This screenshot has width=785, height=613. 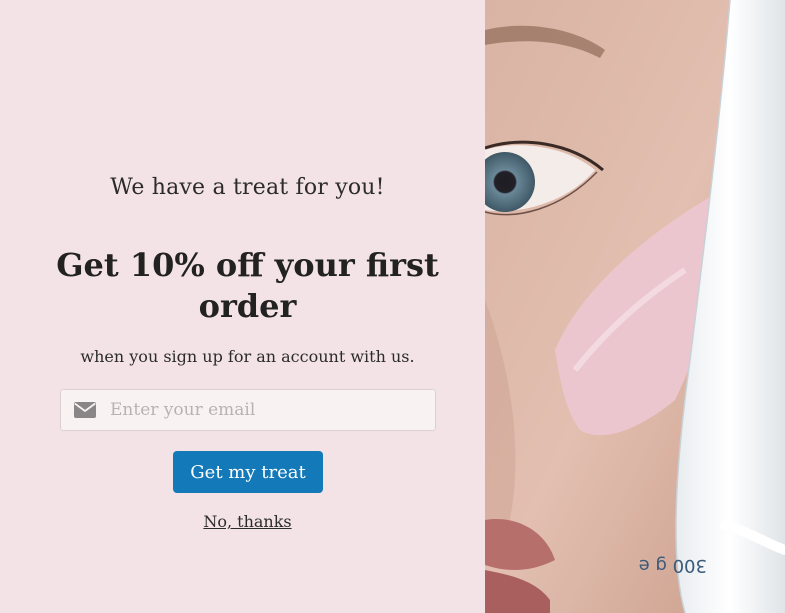 What do you see at coordinates (85, 410) in the screenshot?
I see `envelope-icon` at bounding box center [85, 410].